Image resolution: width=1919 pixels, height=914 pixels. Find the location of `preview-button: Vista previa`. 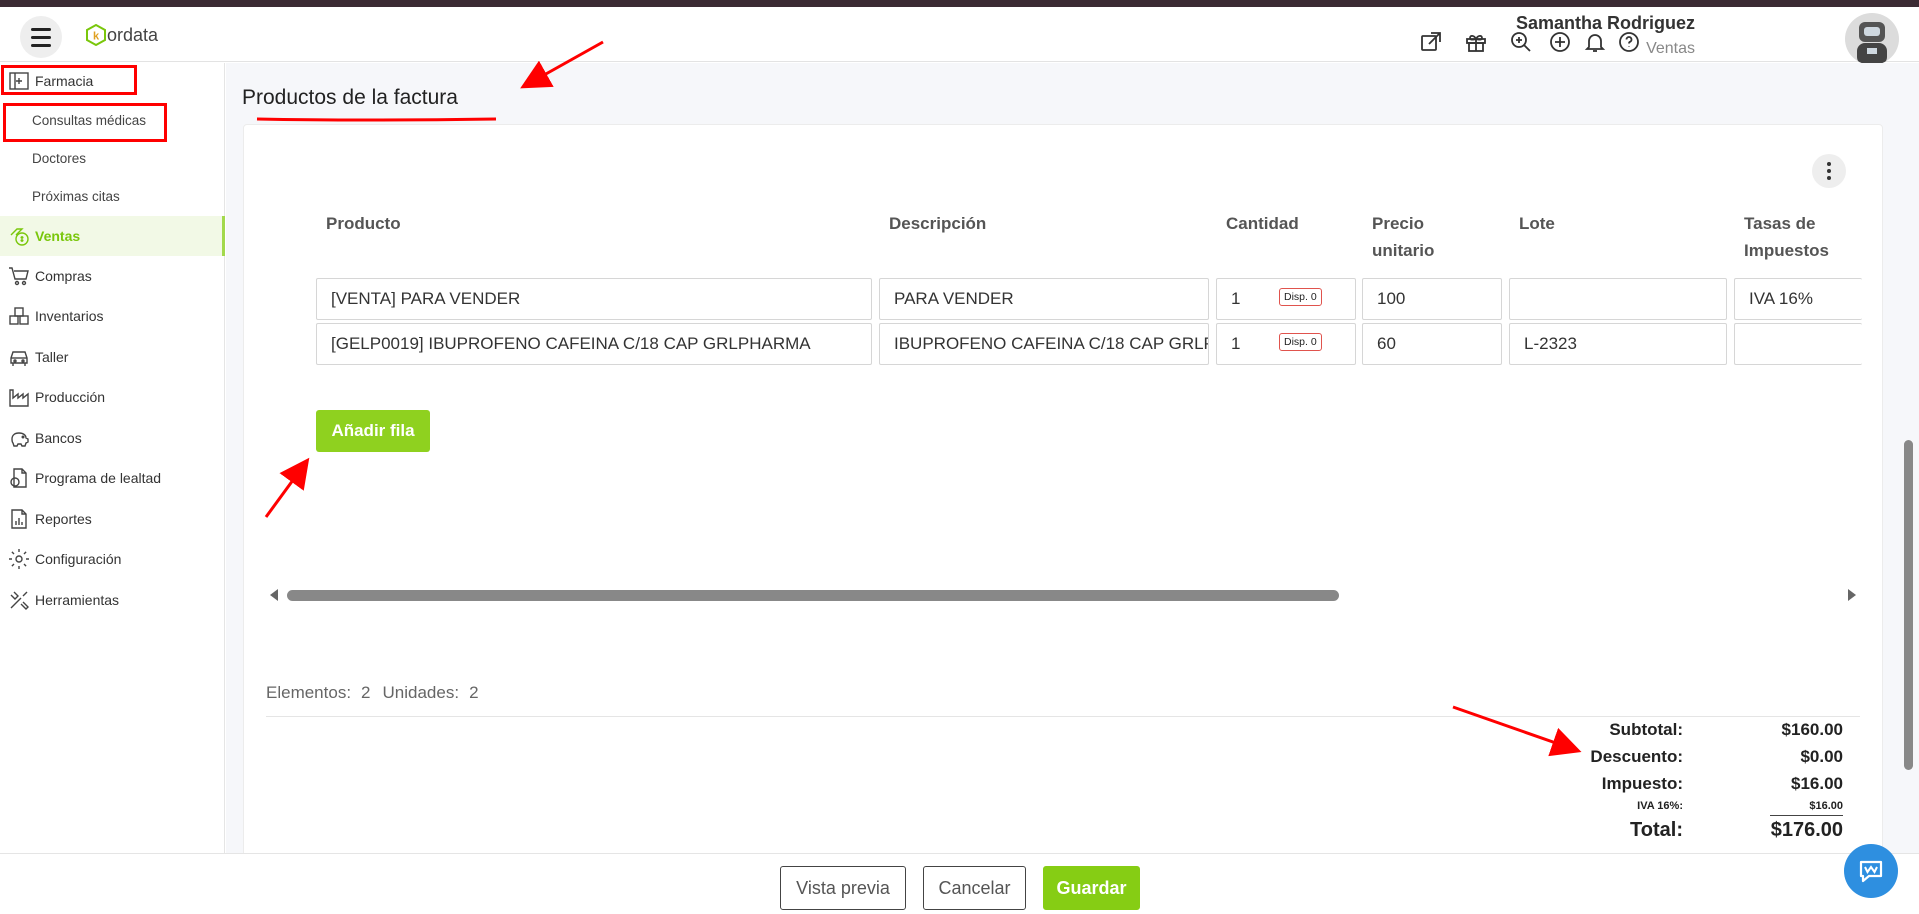

preview-button: Vista previa is located at coordinates (843, 888).